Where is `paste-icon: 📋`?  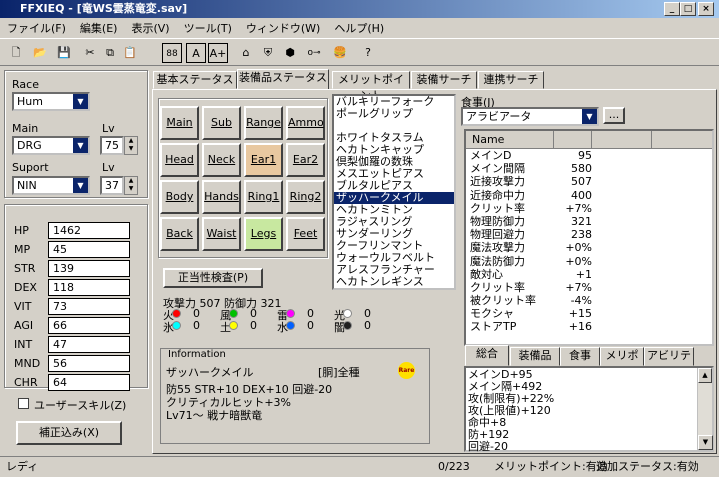
paste-icon: 📋 is located at coordinates (130, 53).